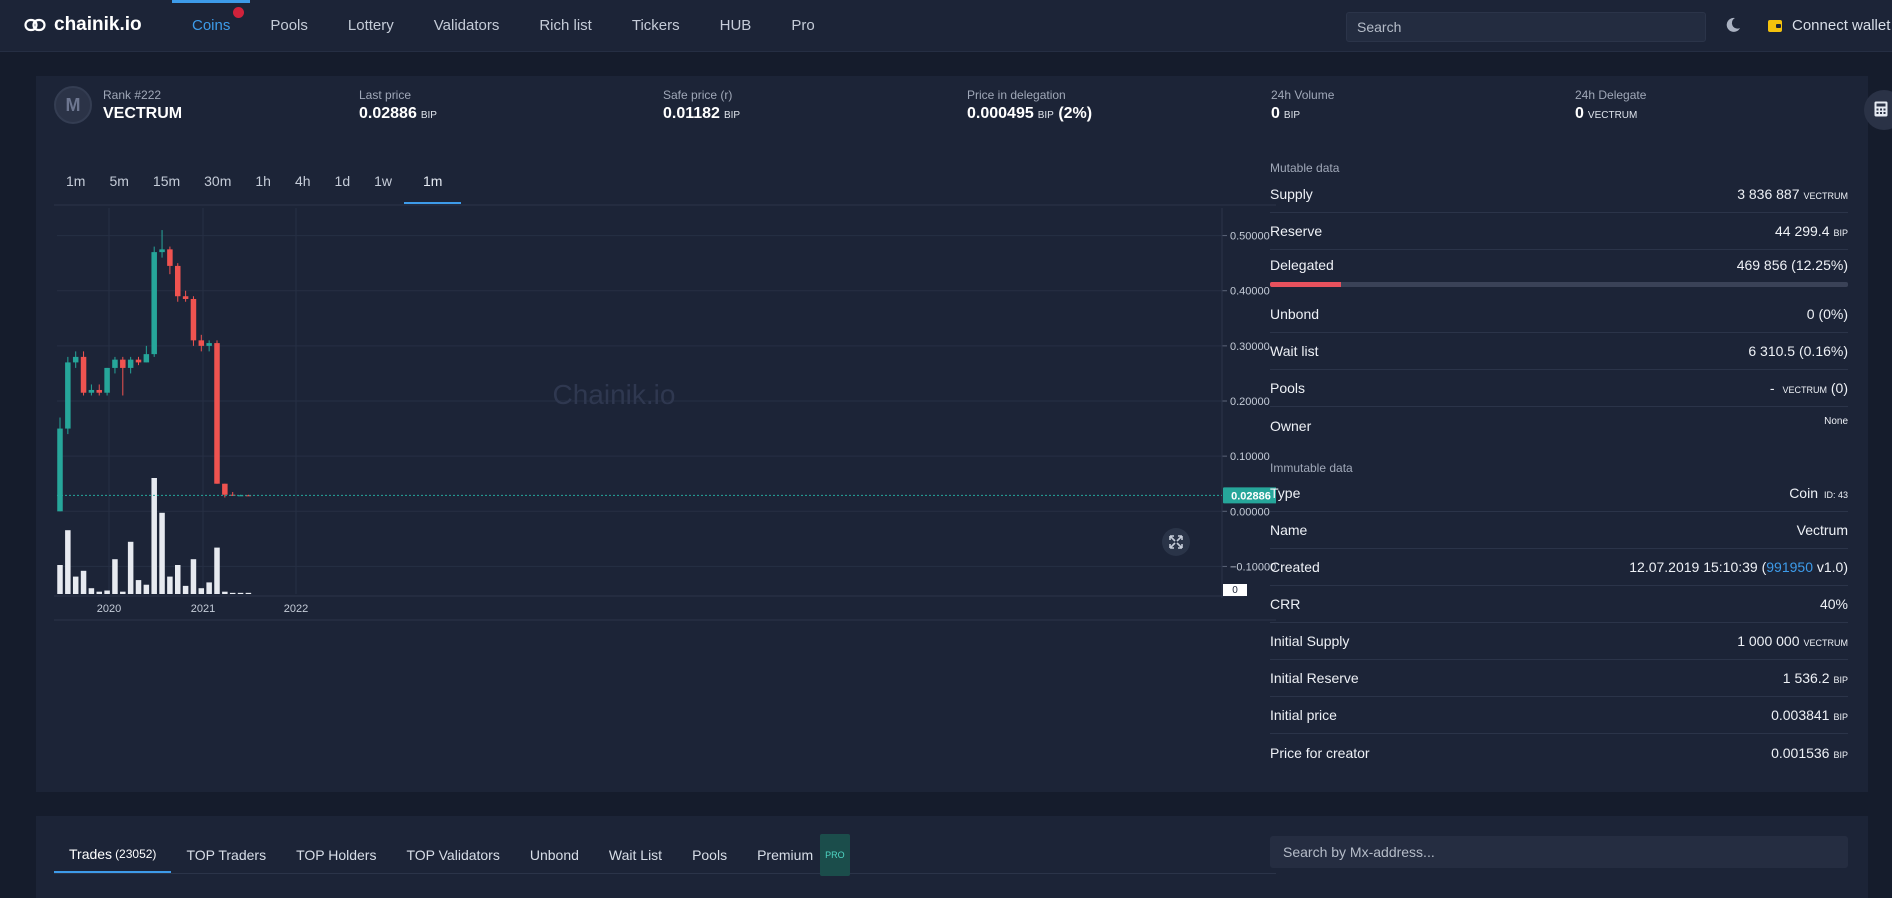  Describe the element at coordinates (1559, 351) in the screenshot. I see `wait-list-row: Wait list 6 310.5 (0.16%)` at that location.